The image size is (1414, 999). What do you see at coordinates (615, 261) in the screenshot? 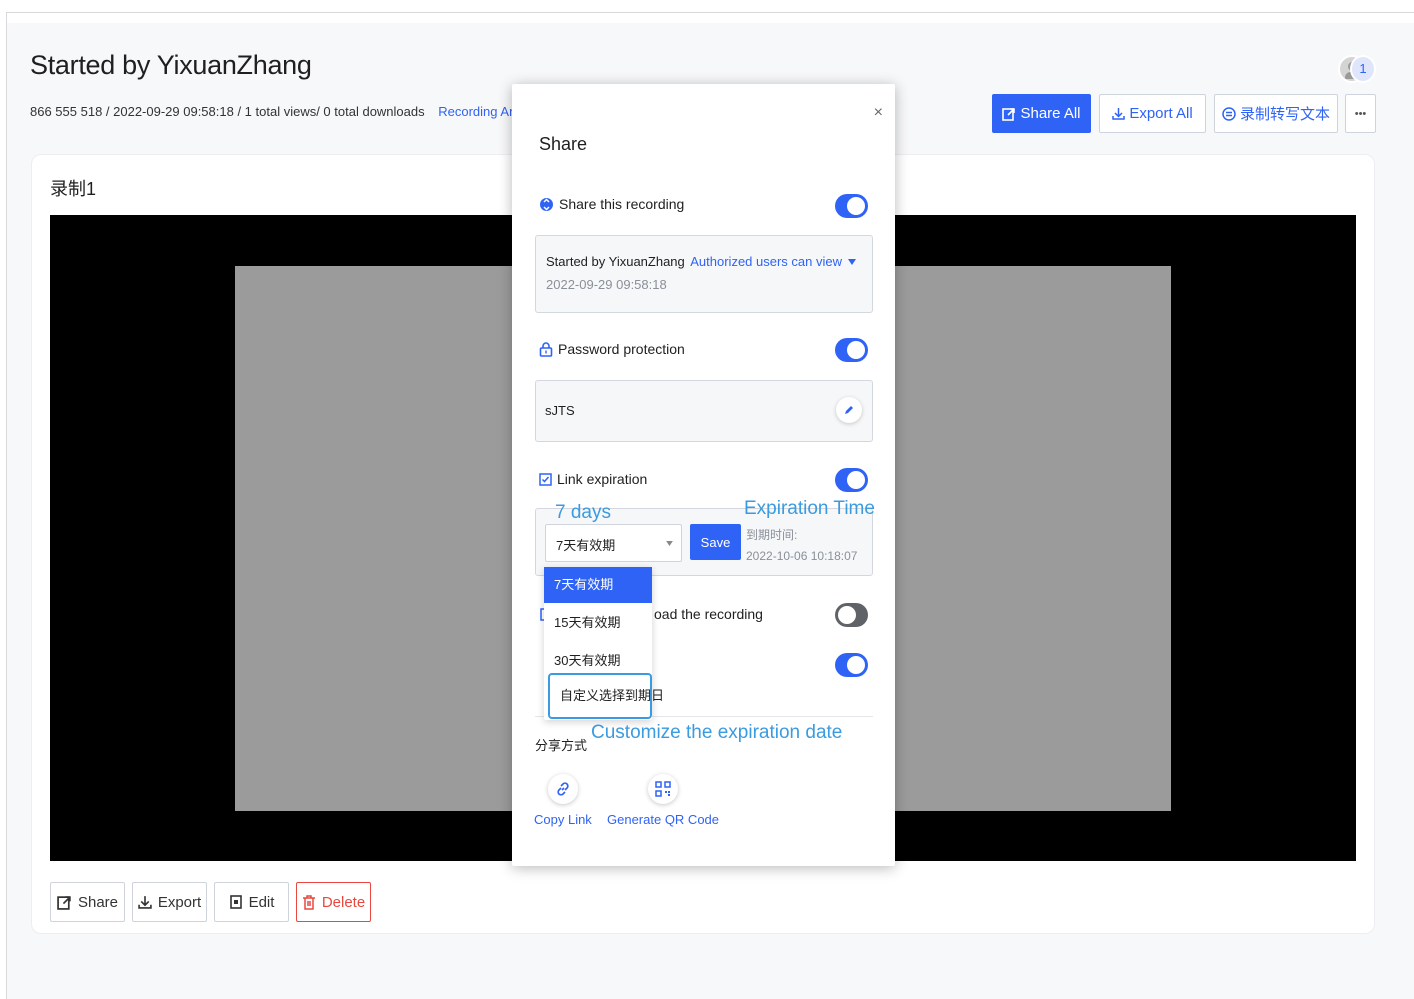
I see `recording-owner: Started by YixuanZhang` at bounding box center [615, 261].